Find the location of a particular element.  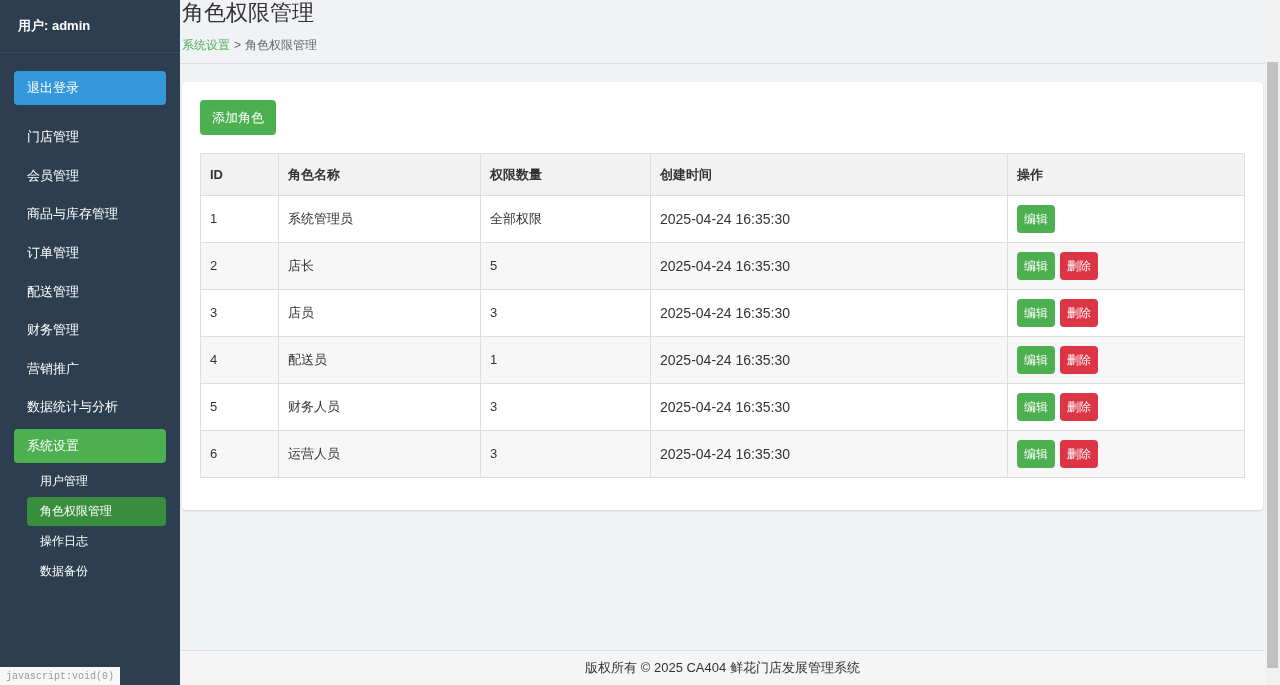

table-cell: 店员 is located at coordinates (379, 313).